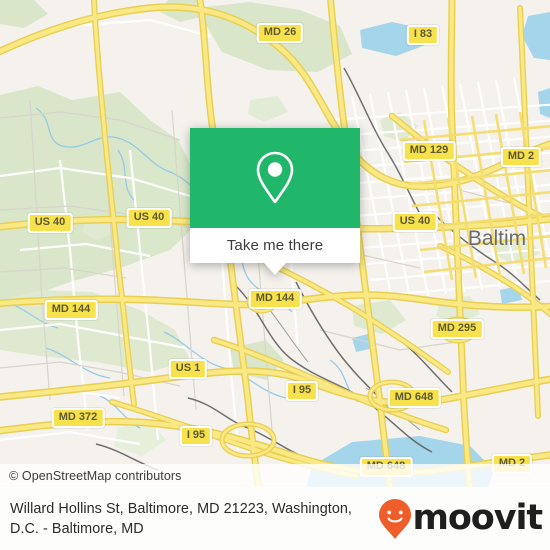  I want to click on road-shield: MD 295, so click(457, 329).